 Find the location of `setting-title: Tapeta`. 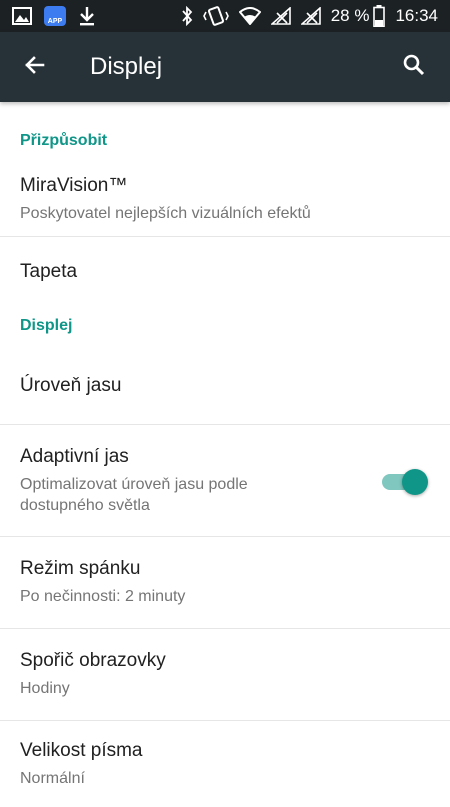

setting-title: Tapeta is located at coordinates (49, 271).